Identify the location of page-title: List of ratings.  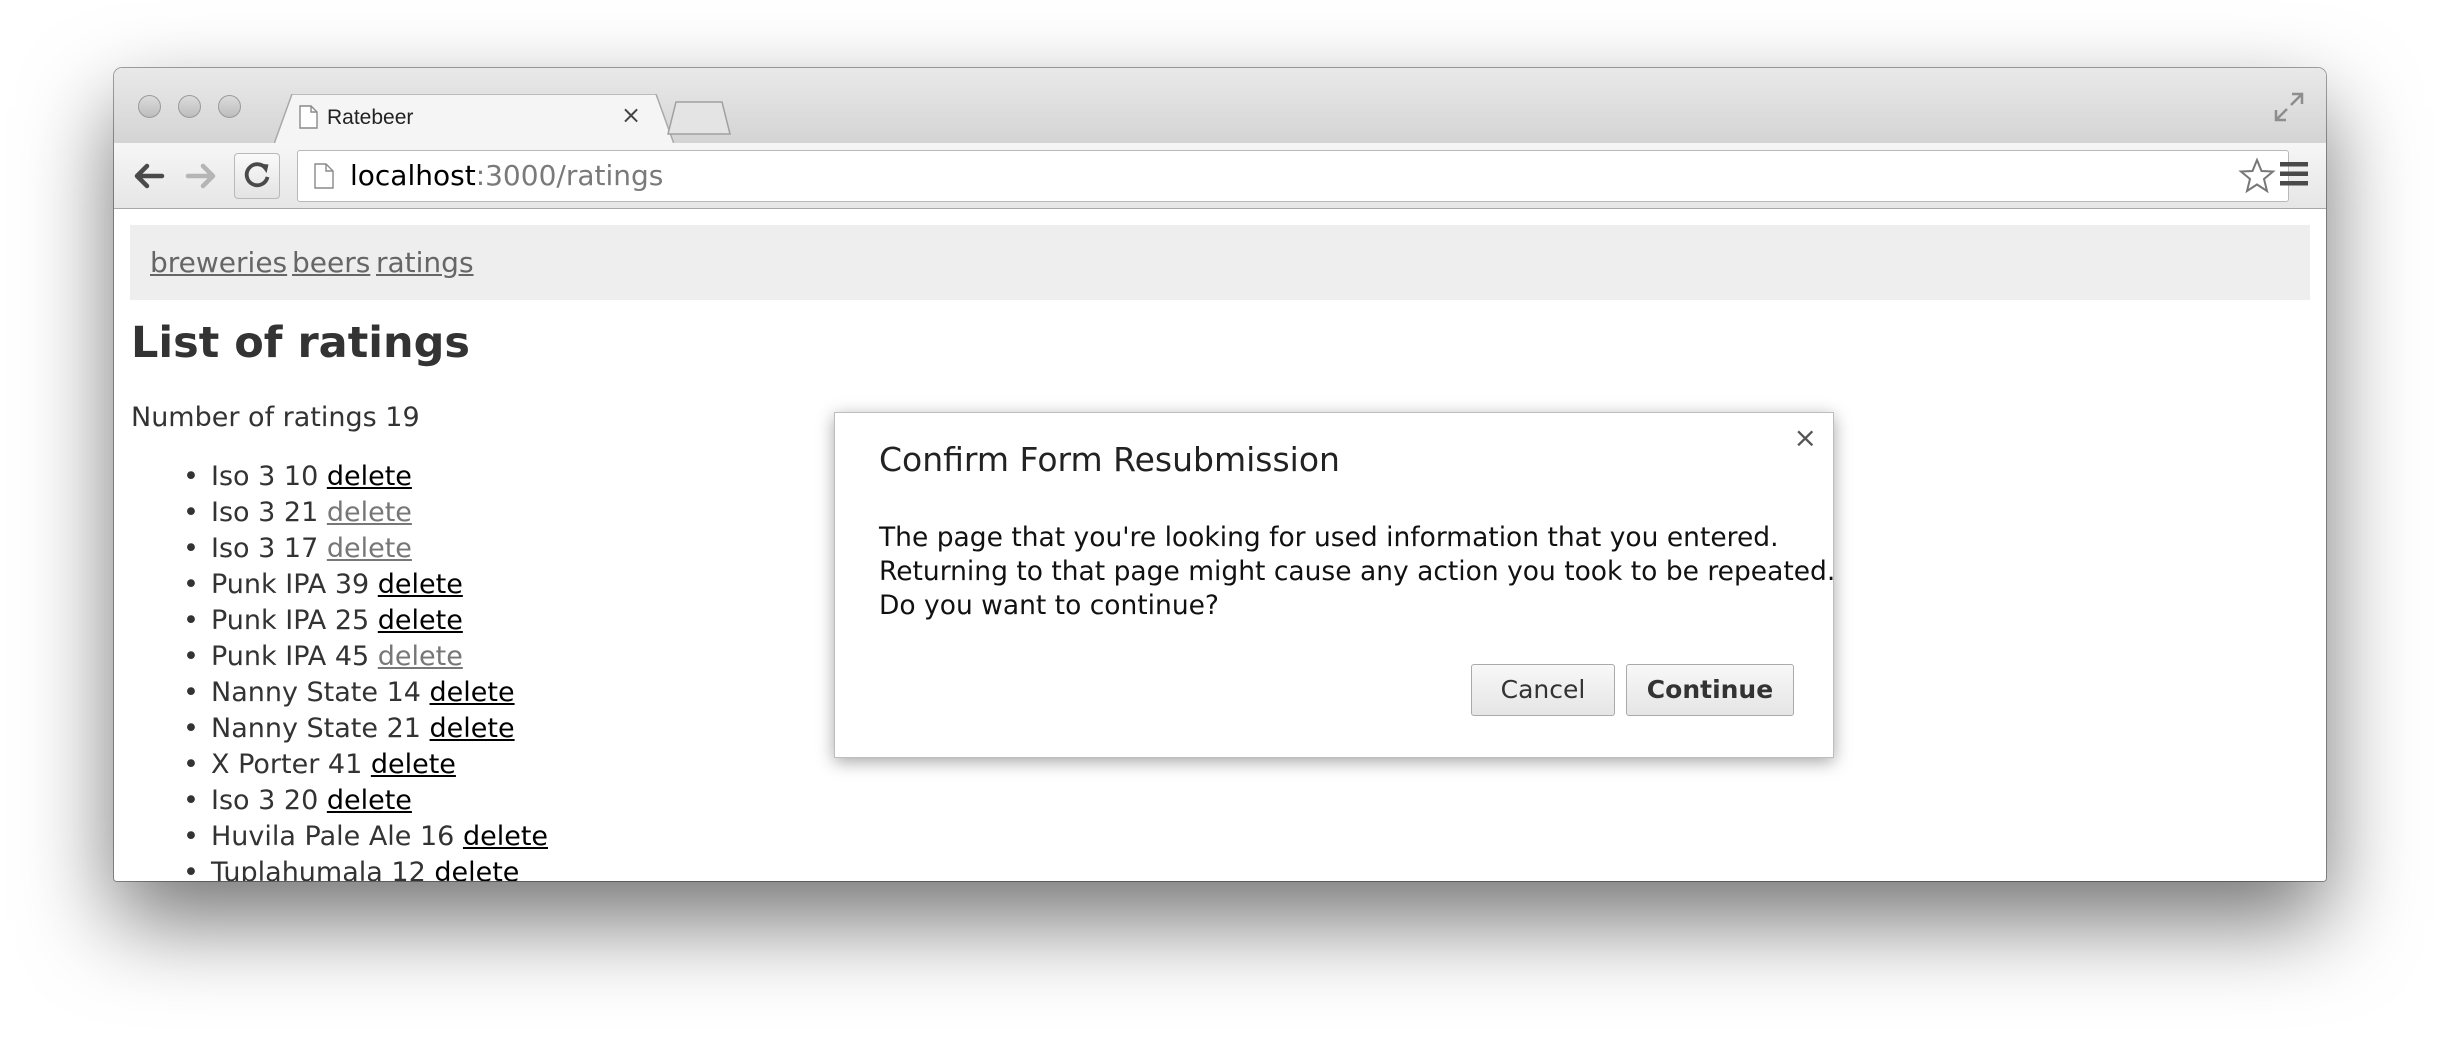
(300, 343).